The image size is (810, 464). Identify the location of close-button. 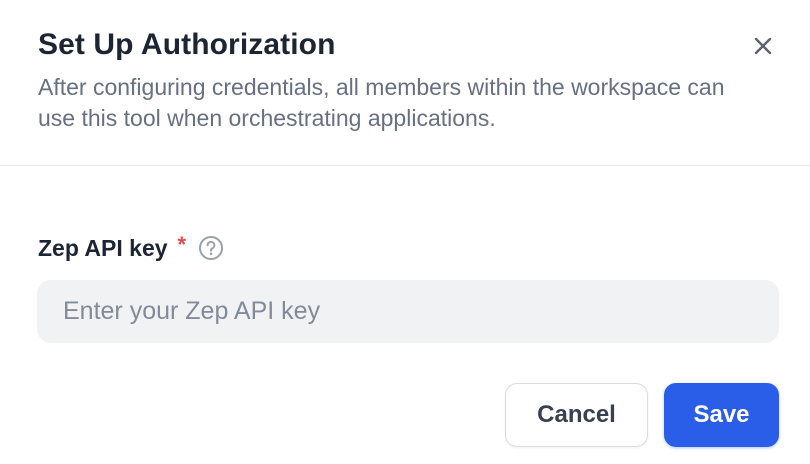
(763, 46).